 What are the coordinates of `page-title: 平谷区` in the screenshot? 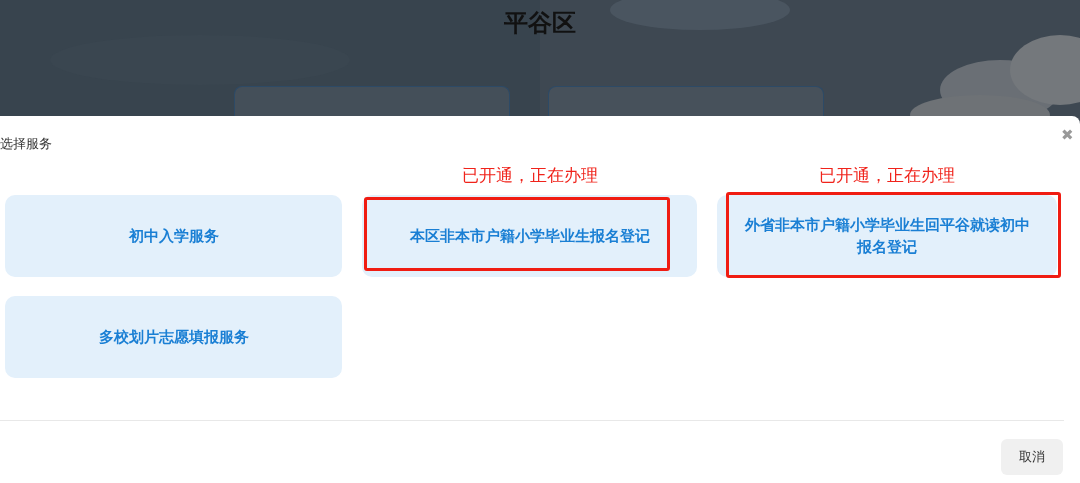 It's located at (540, 23).